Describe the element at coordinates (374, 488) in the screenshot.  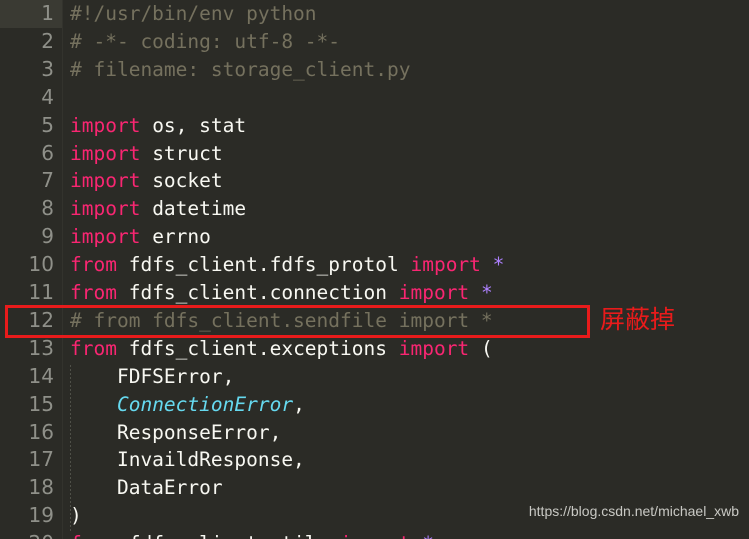
I see `code-line: 18 DataError` at that location.